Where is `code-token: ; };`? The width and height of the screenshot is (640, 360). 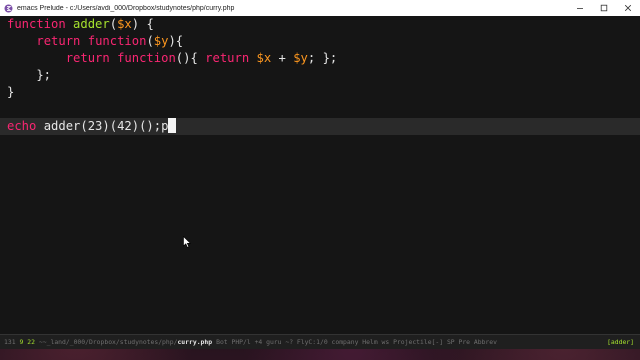
code-token: ; }; is located at coordinates (322, 58).